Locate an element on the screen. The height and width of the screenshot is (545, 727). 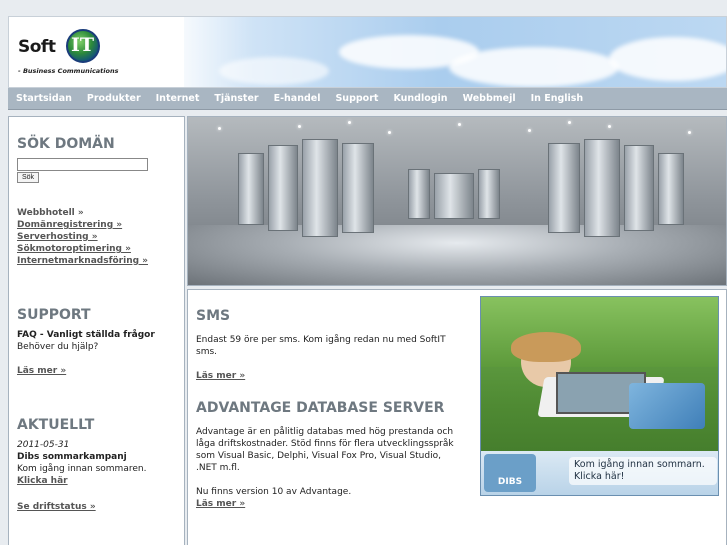
dibs-logo: DIBS is located at coordinates (510, 473).